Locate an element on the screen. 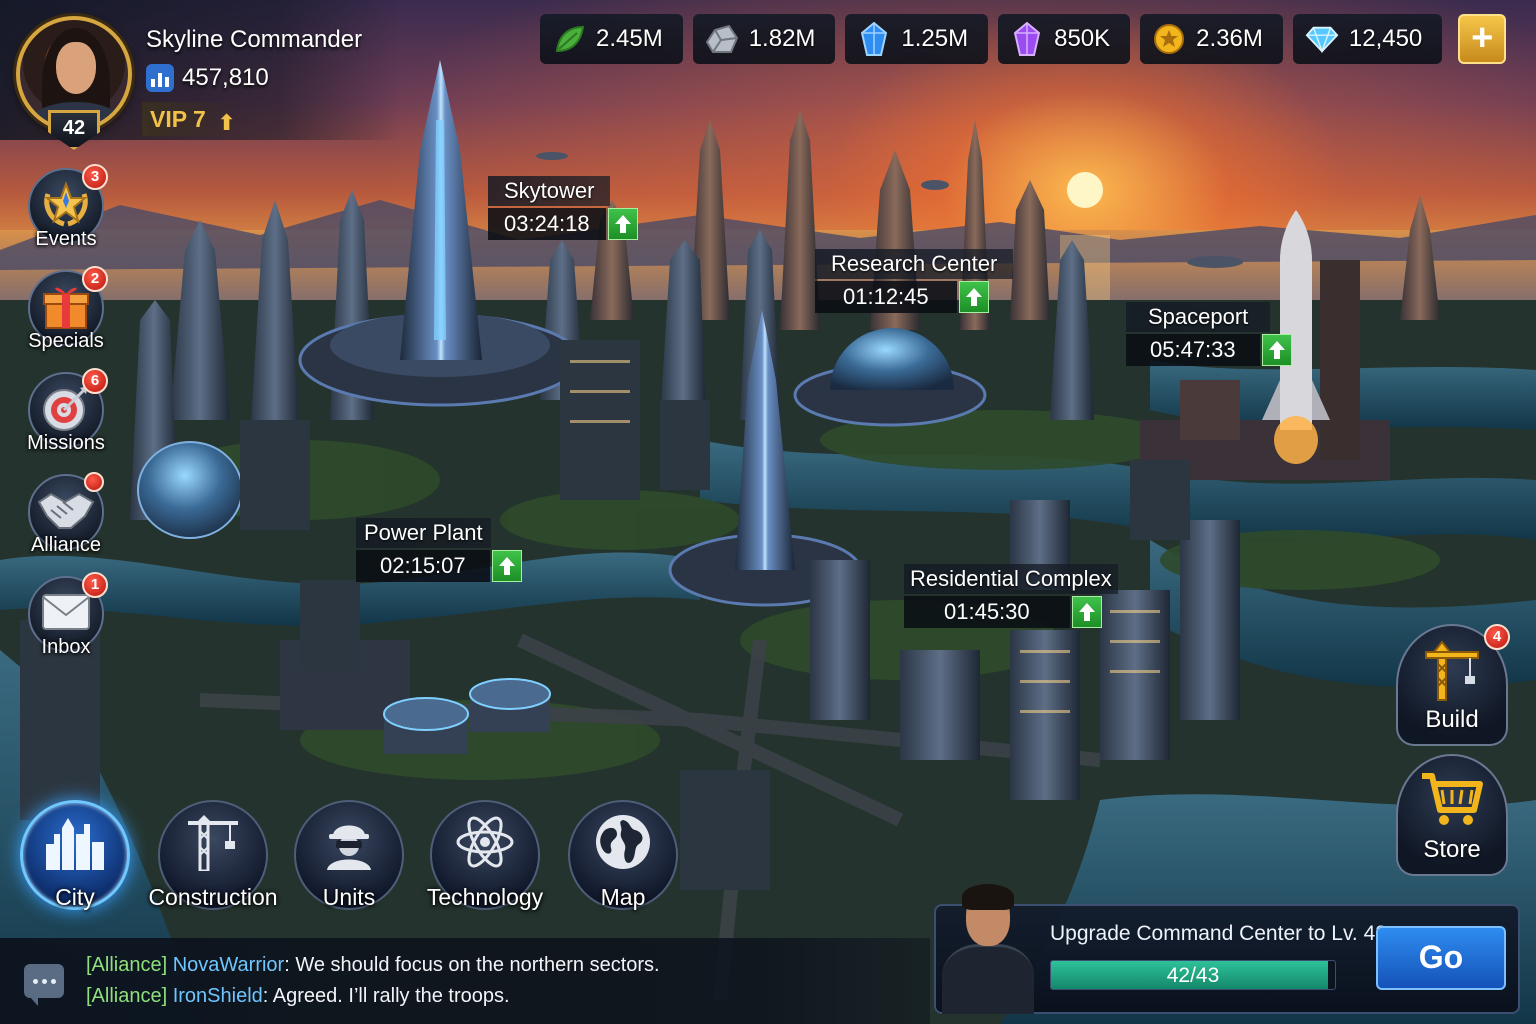 The width and height of the screenshot is (1536, 1024). resource-diamond: 12,450 is located at coordinates (1367, 39).